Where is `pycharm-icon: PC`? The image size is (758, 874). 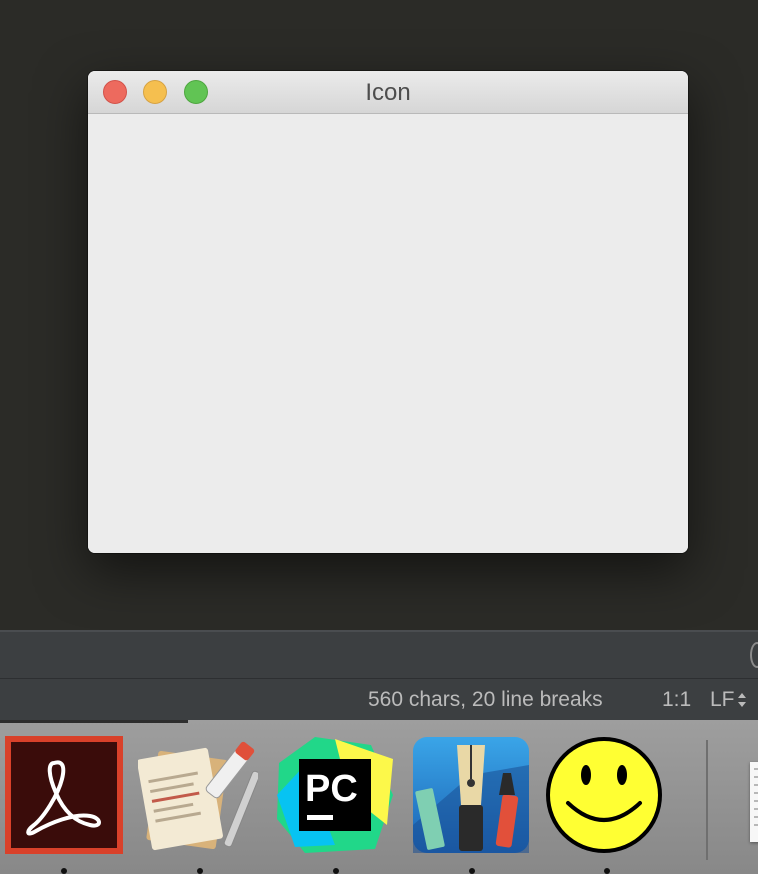
pycharm-icon: PC is located at coordinates (335, 795).